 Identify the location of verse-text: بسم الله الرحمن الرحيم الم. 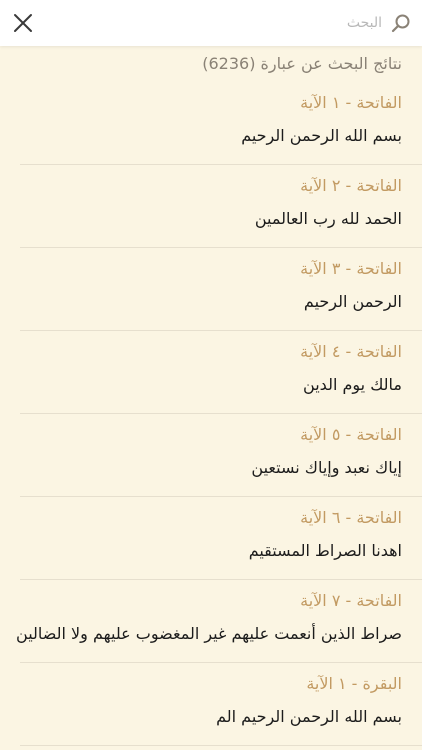
(309, 716).